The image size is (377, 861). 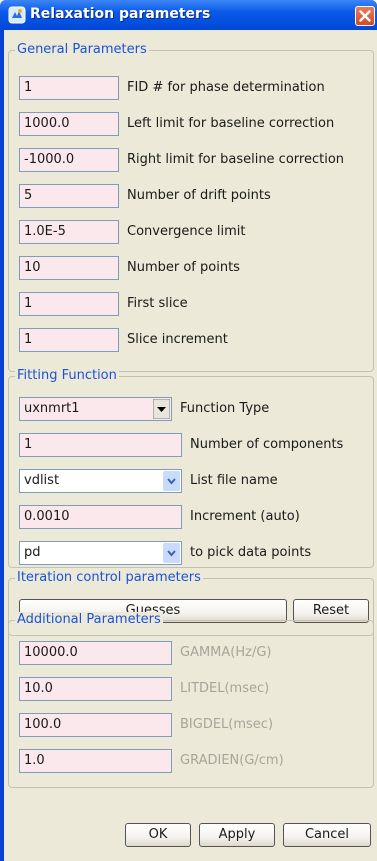 I want to click on list-file-label: List file name, so click(x=234, y=480).